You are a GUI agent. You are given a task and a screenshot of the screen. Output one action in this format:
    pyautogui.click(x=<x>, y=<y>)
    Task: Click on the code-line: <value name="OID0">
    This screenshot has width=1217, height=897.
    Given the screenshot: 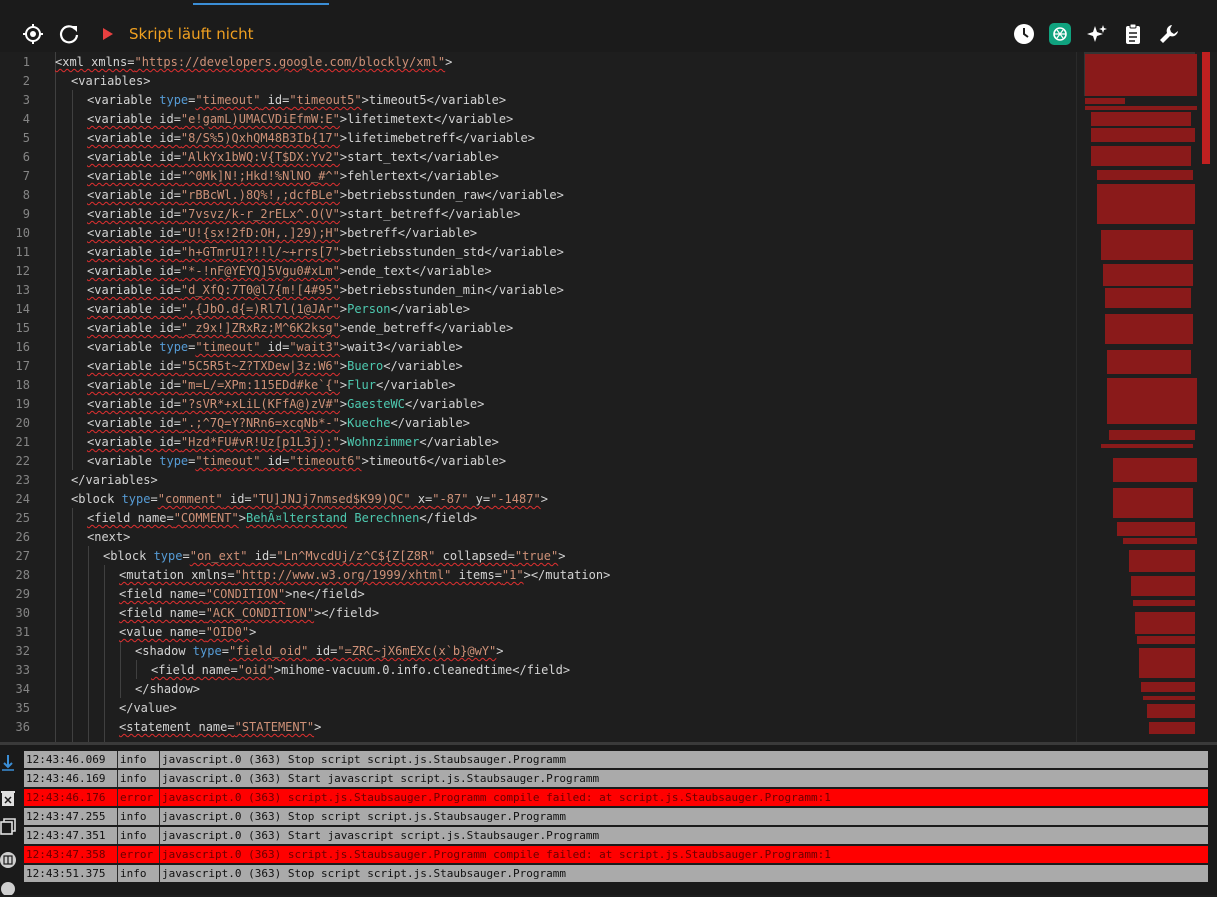 What is the action you would take?
    pyautogui.click(x=187, y=632)
    